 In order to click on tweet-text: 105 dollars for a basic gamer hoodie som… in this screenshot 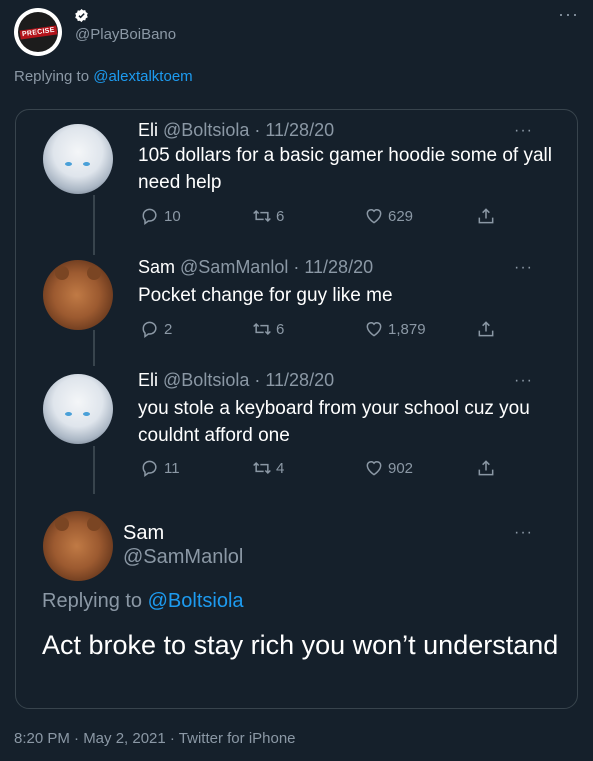, I will do `click(345, 169)`.